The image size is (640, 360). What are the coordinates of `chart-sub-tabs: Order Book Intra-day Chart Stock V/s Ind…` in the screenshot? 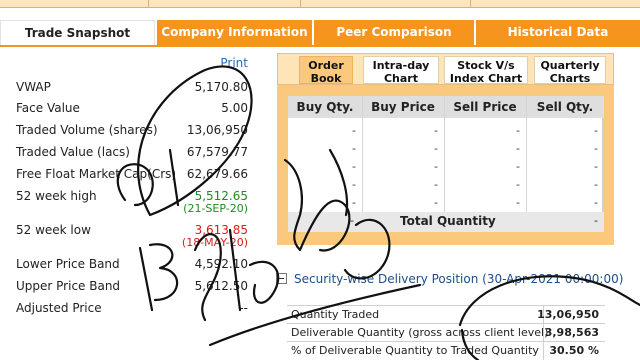 It's located at (445, 69).